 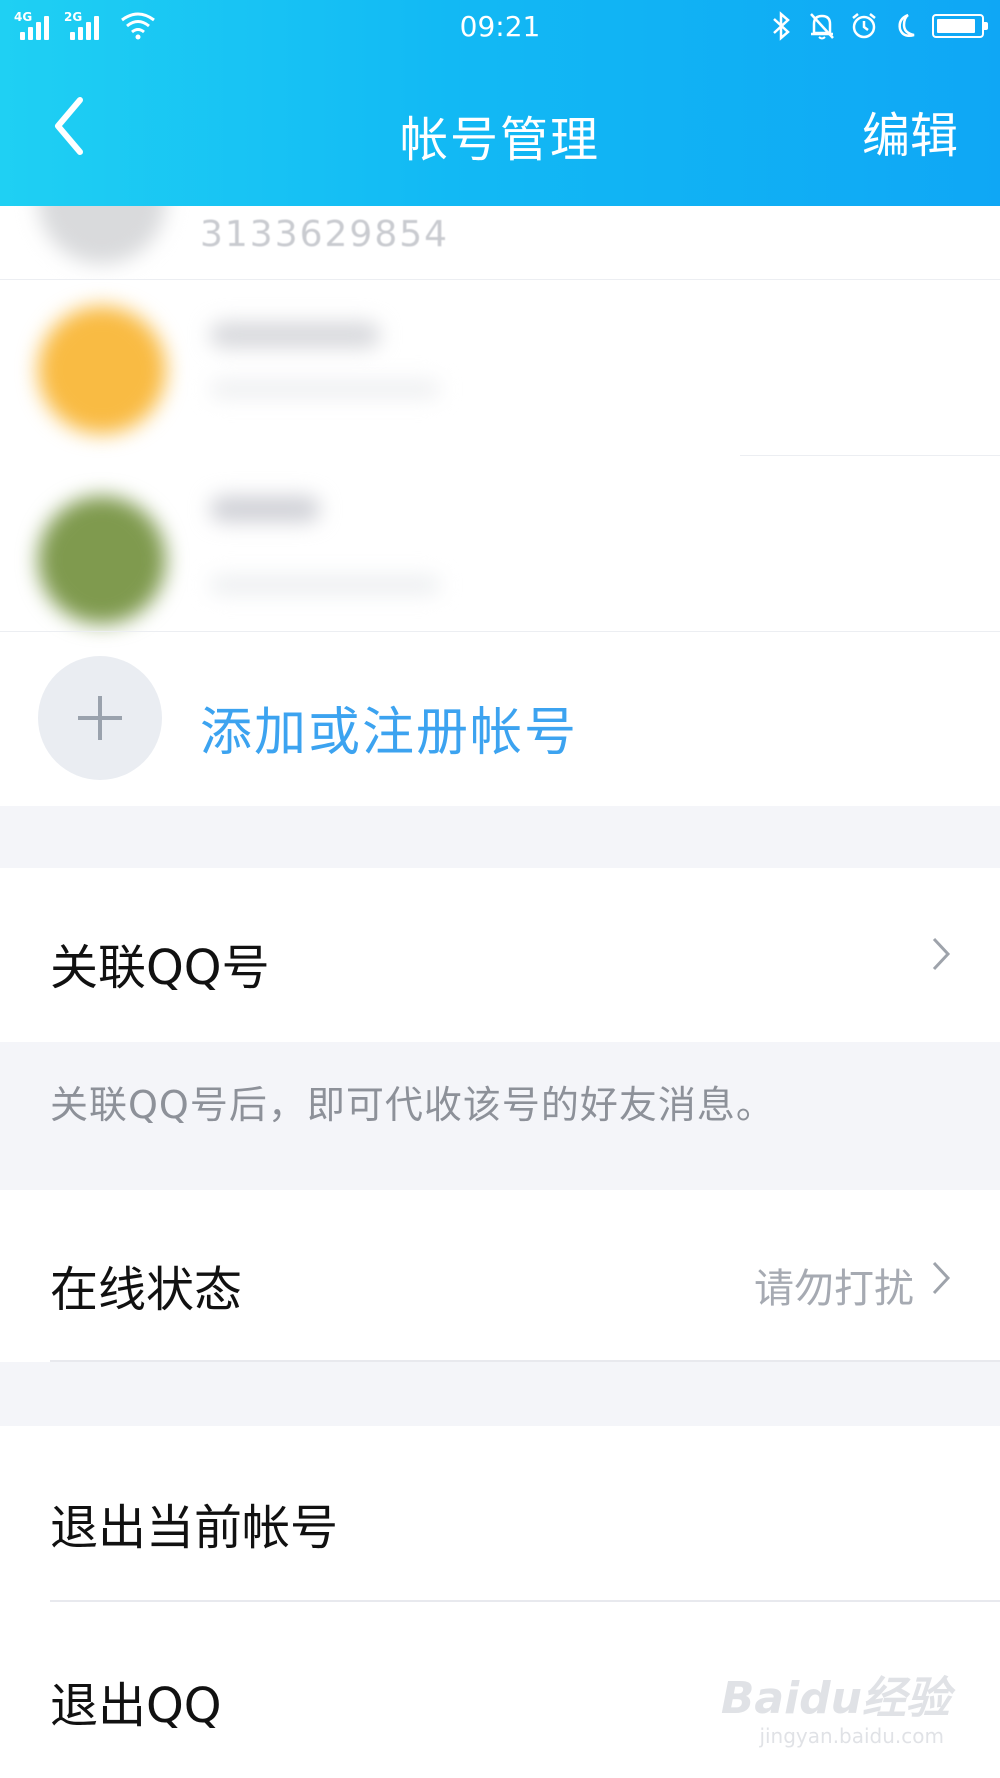 I want to click on online-status-row: 在线状态 请勿打扰, so click(x=500, y=1276).